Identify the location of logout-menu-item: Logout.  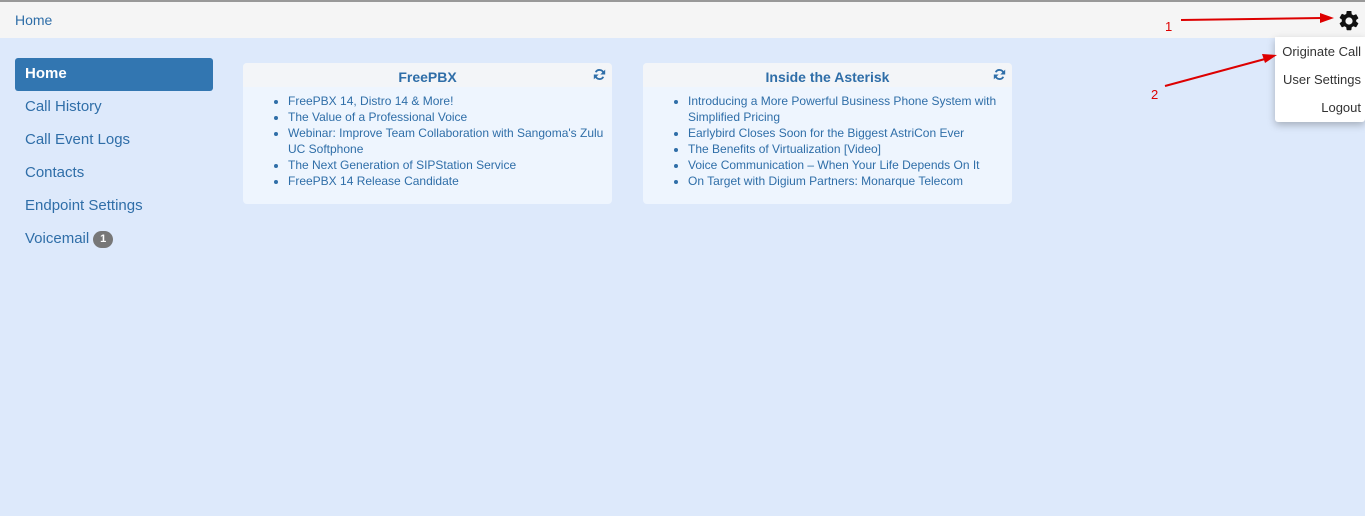
(1320, 108).